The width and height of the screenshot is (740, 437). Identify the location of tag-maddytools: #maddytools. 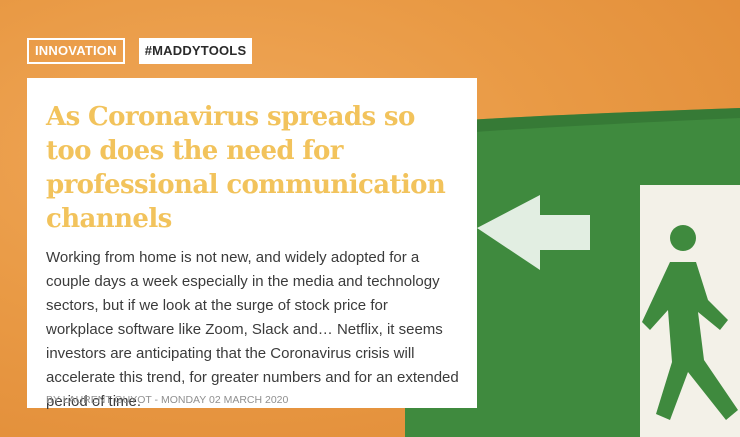
(195, 51).